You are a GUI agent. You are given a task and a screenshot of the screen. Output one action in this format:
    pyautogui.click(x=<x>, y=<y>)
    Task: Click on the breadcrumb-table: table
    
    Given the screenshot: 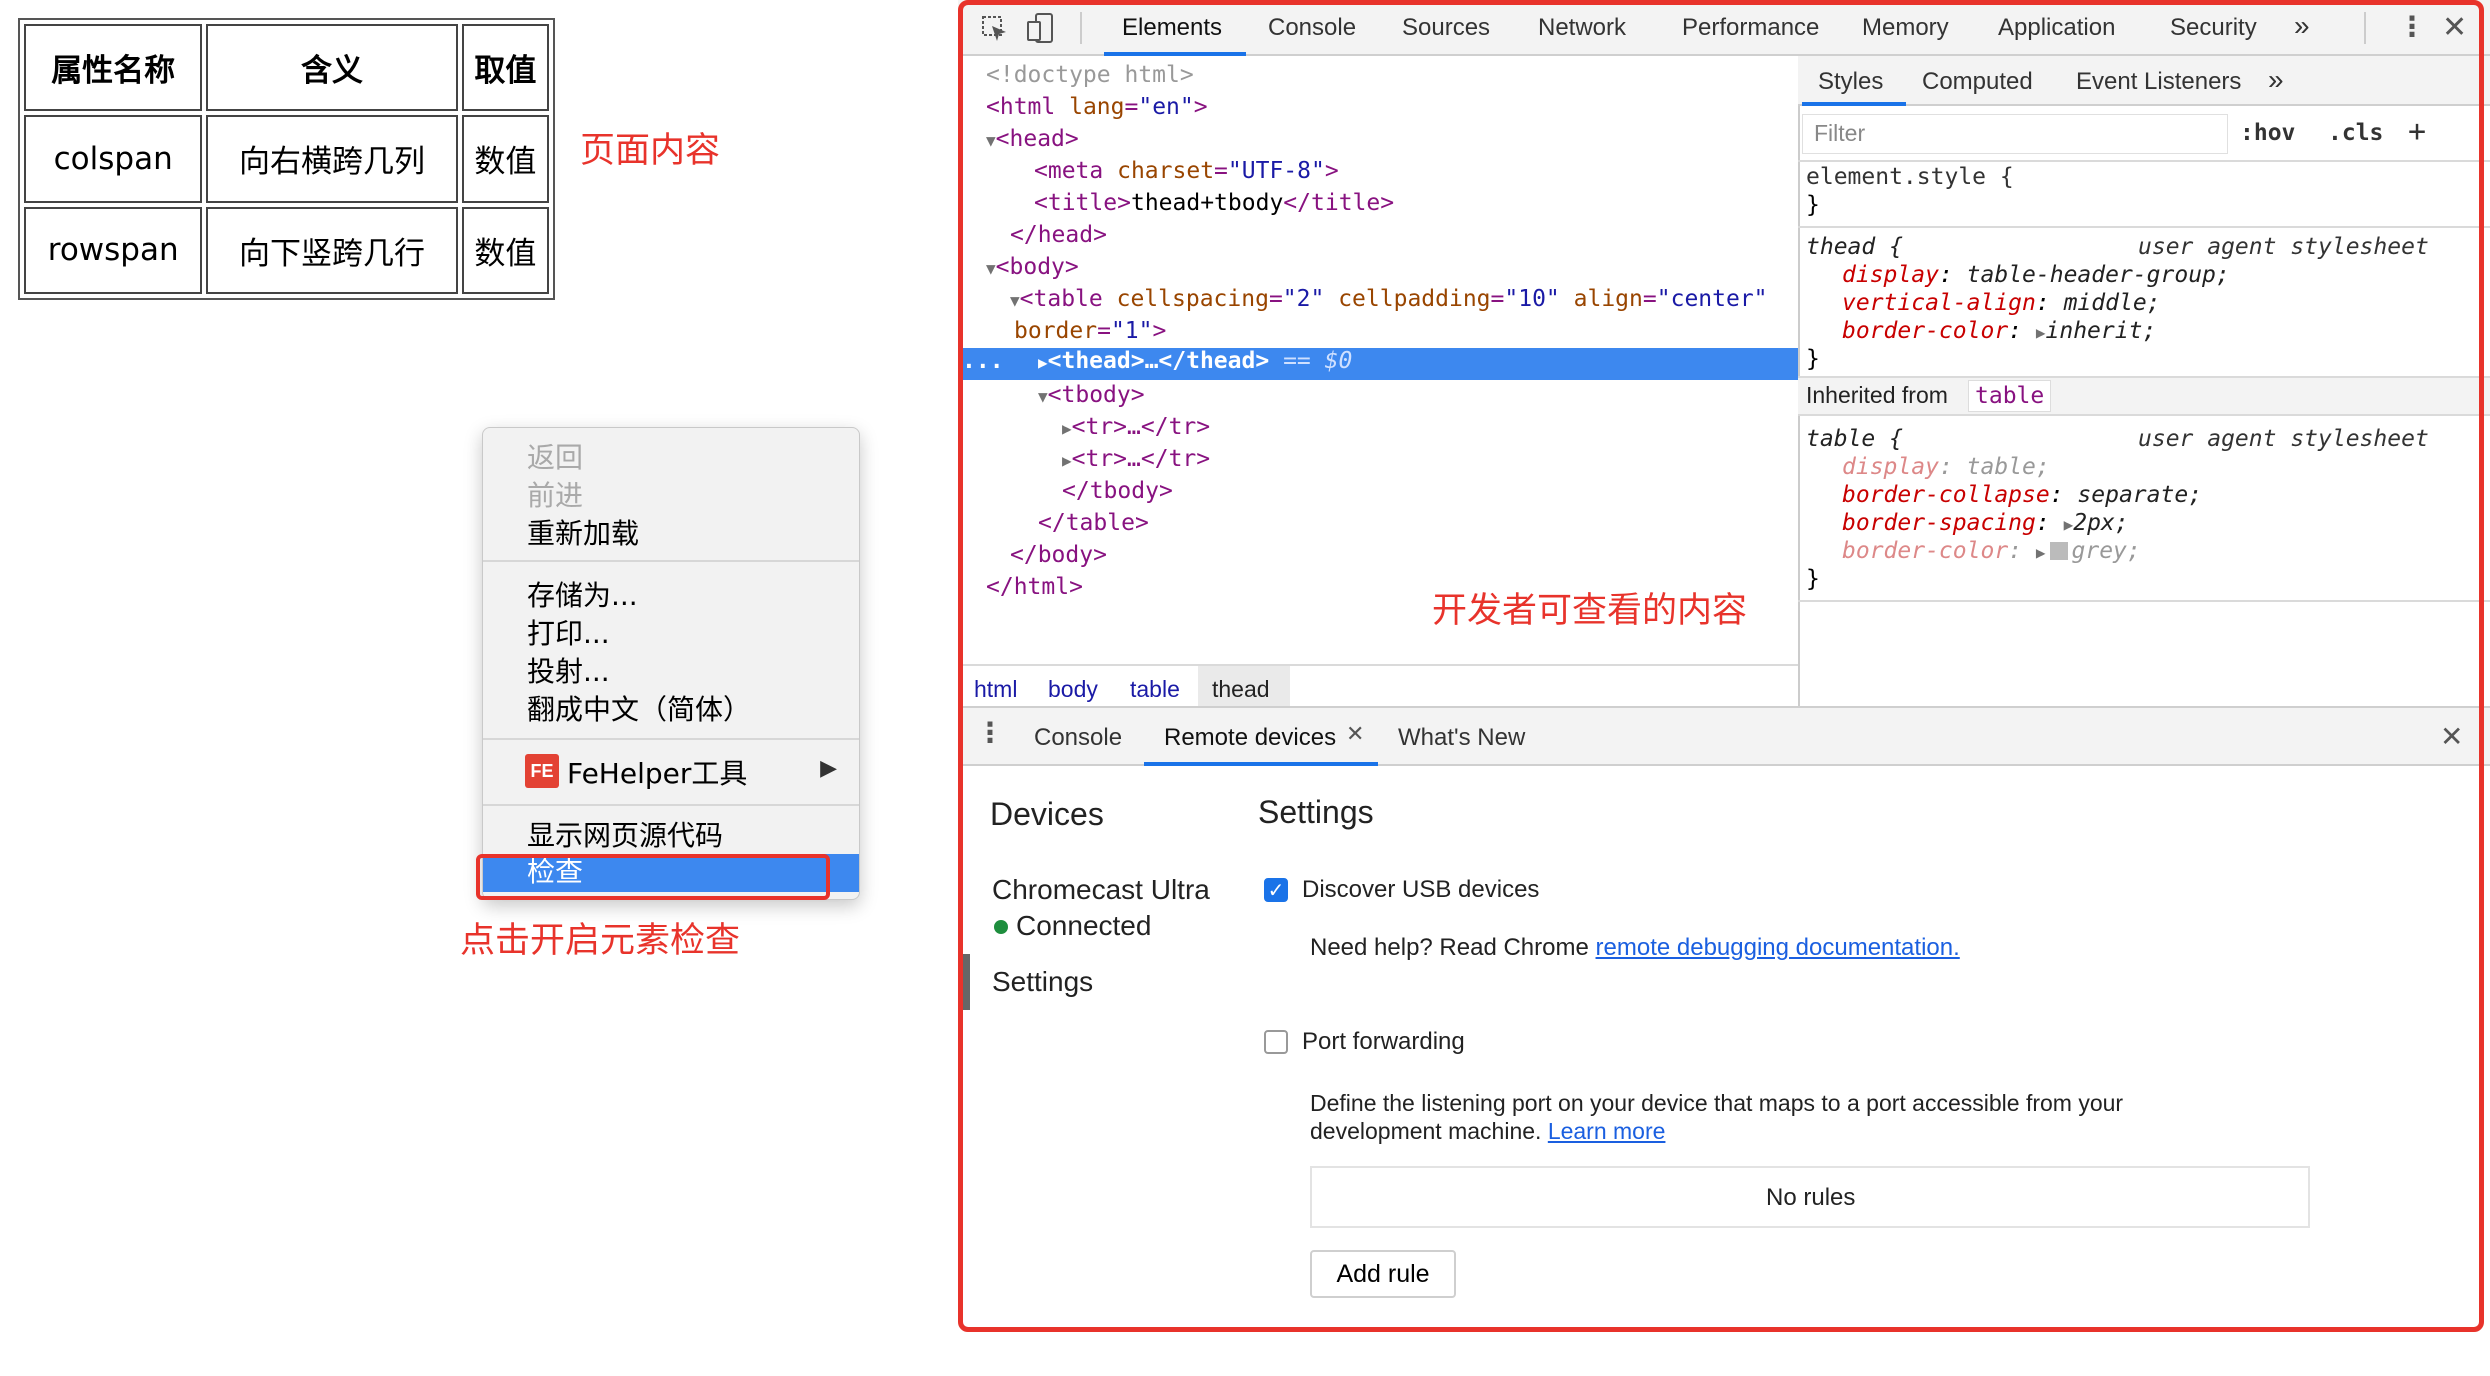 What is the action you would take?
    pyautogui.click(x=1155, y=689)
    